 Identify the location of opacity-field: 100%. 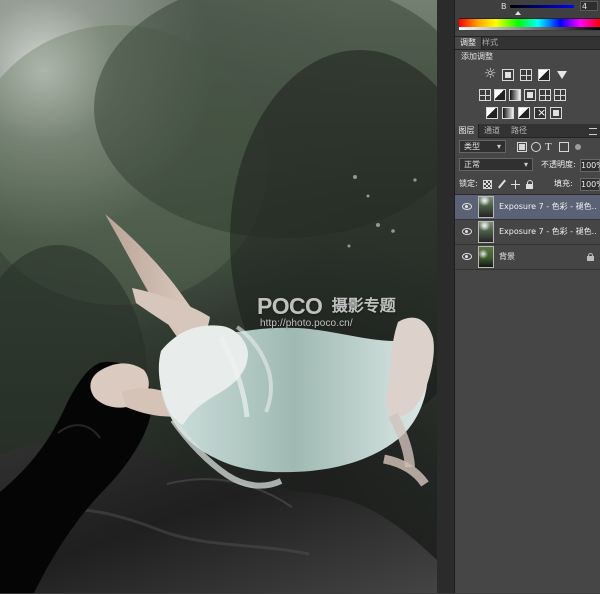
(590, 165).